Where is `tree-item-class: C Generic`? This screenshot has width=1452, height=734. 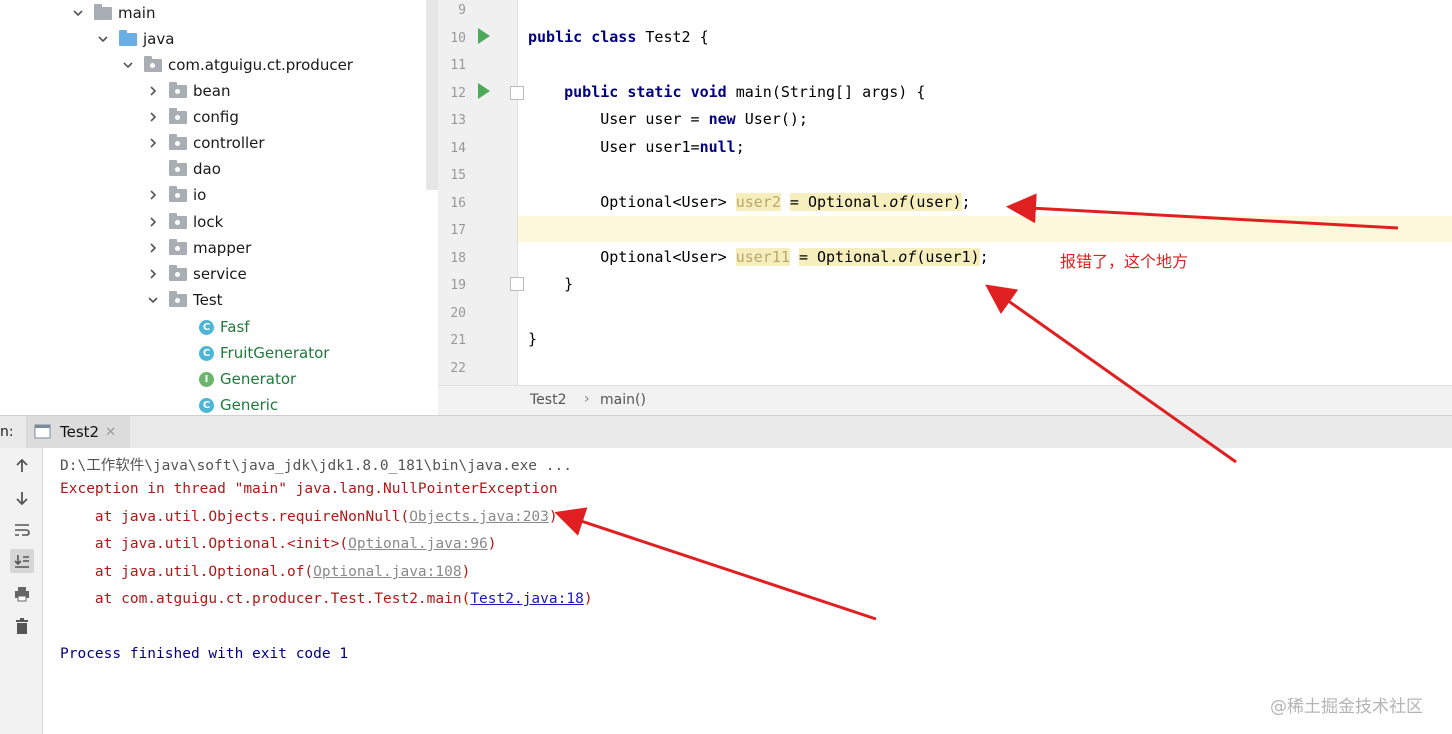
tree-item-class: C Generic is located at coordinates (238, 403).